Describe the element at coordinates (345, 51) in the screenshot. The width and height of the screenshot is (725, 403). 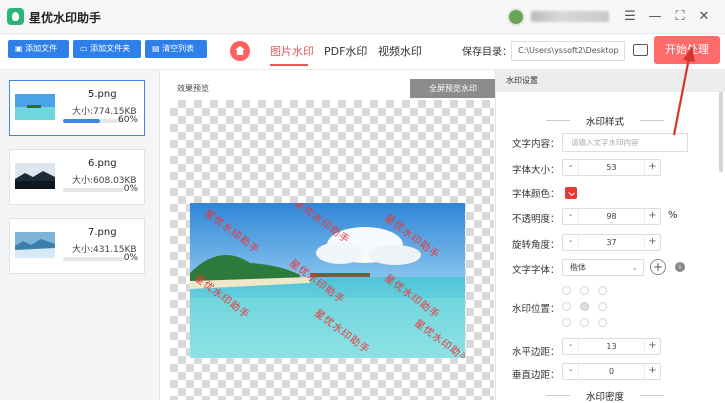
I see `tab-pdf-watermark: PDF水印` at that location.